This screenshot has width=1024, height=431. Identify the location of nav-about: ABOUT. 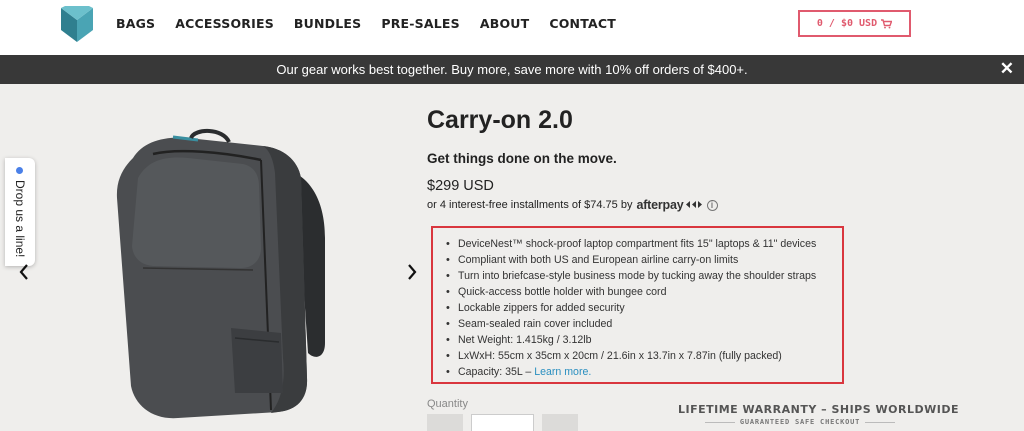
(505, 23).